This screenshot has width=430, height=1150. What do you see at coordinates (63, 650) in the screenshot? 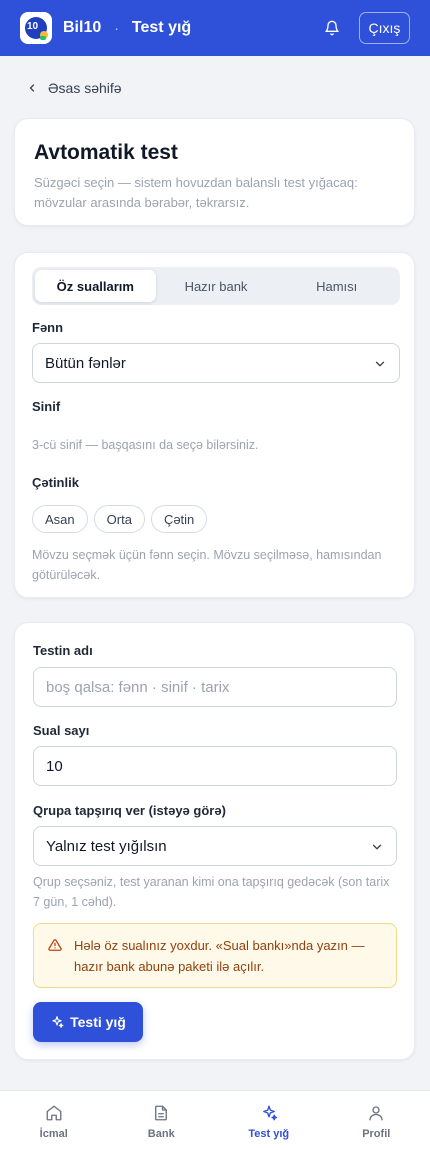
I see `test-name-label: Testin adı` at bounding box center [63, 650].